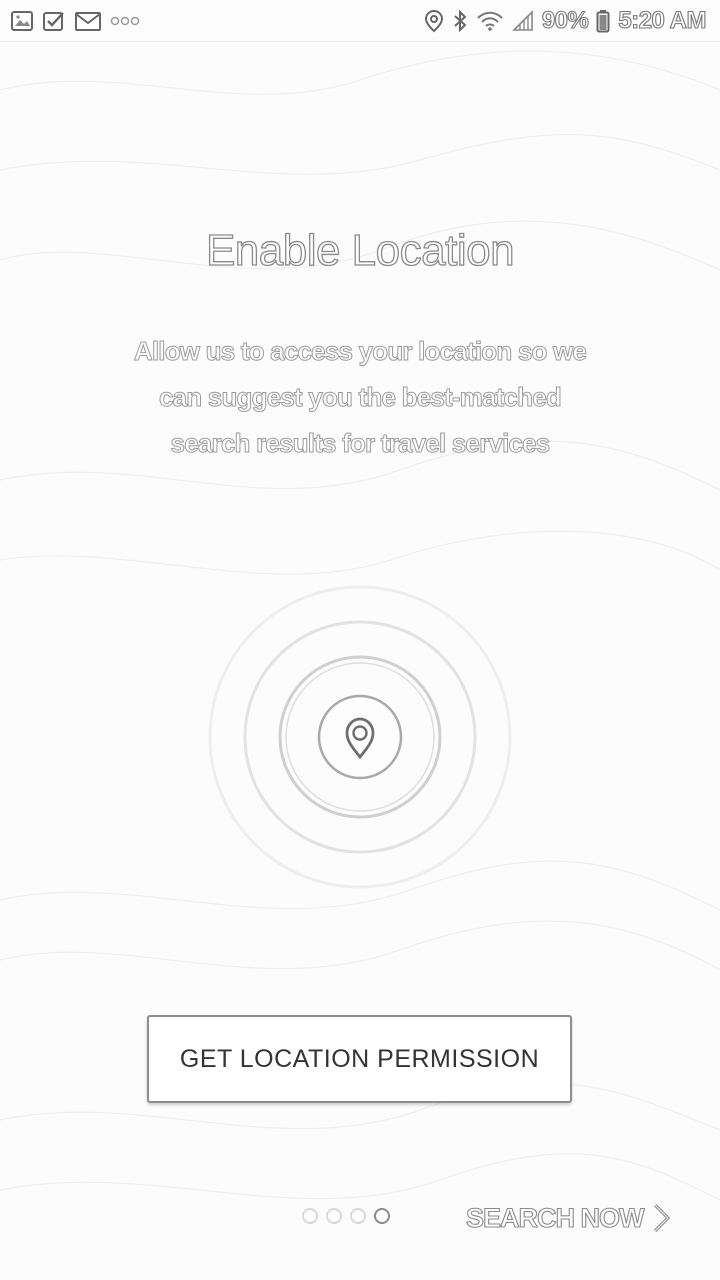 The image size is (720, 1280). I want to click on more-dots-icon, so click(125, 21).